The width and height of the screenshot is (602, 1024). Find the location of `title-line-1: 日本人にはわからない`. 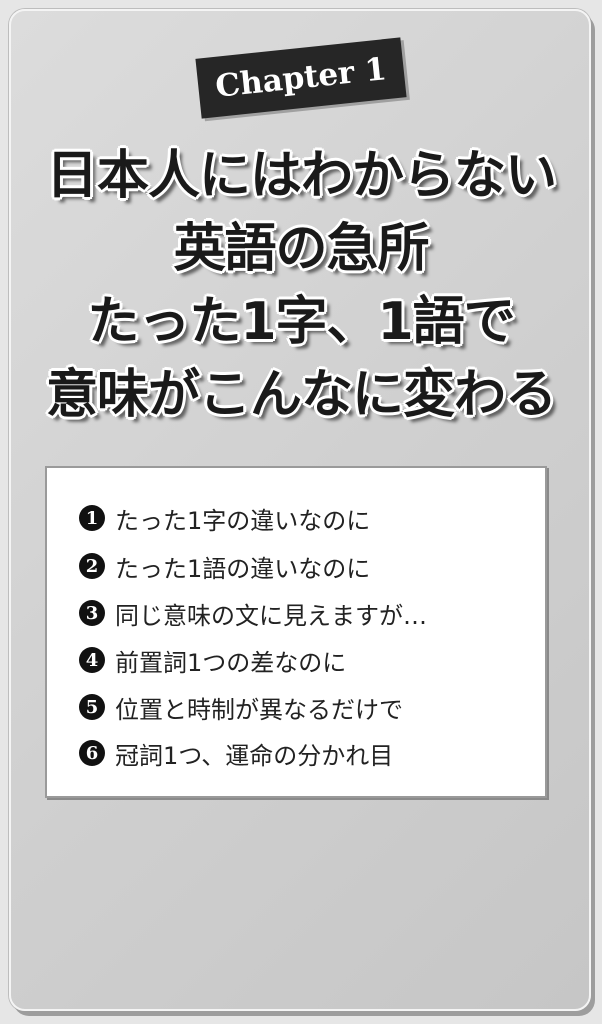

title-line-1: 日本人にはわからない is located at coordinates (301, 176).